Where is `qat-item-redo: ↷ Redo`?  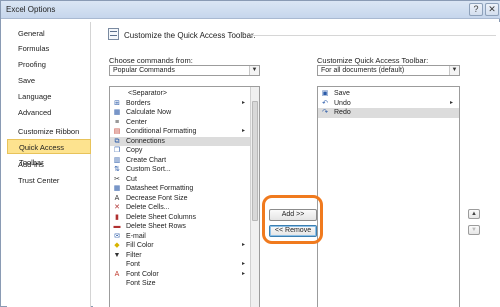 qat-item-redo: ↷ Redo is located at coordinates (388, 113).